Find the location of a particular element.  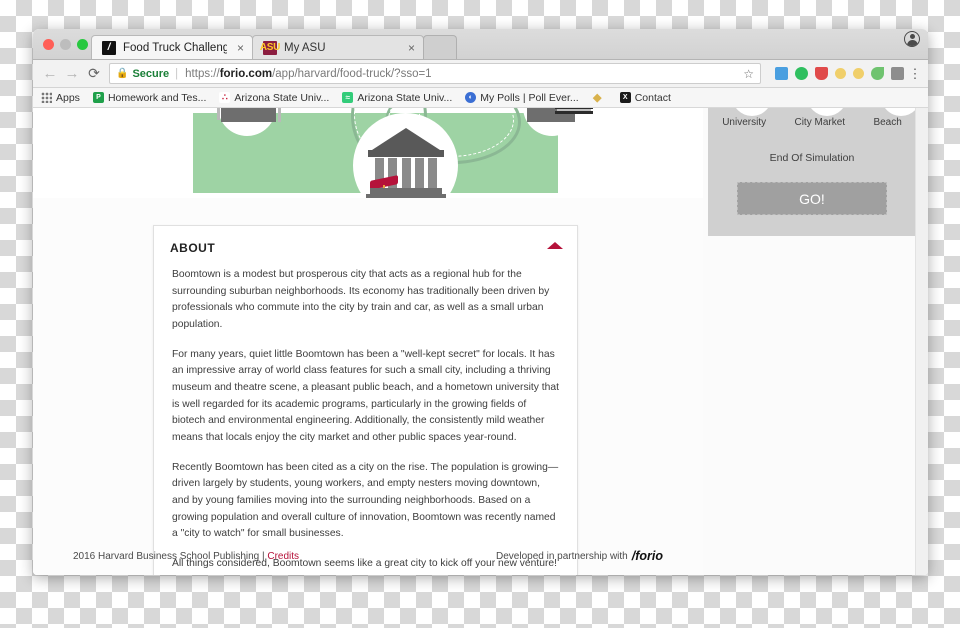

lock-icon: 🔒 is located at coordinates (122, 73).